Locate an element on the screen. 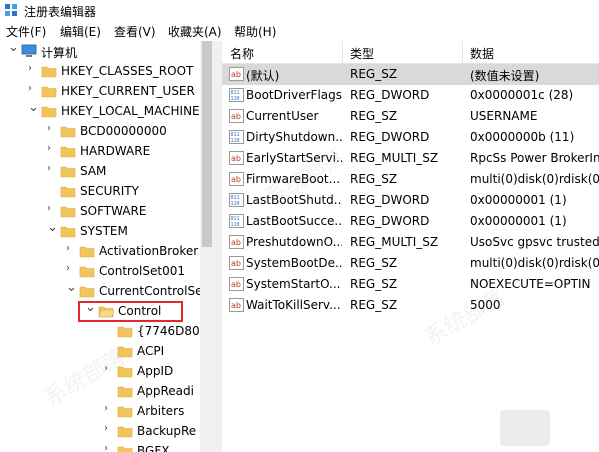 The height and width of the screenshot is (452, 599). svg-text: 110 is located at coordinates (235, 204).